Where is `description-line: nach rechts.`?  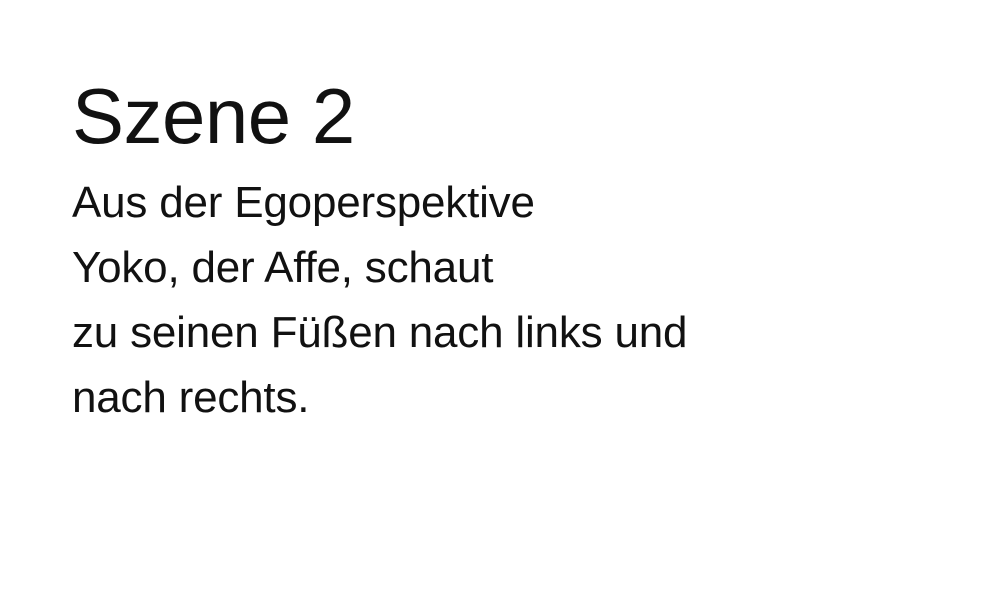 description-line: nach rechts. is located at coordinates (191, 397).